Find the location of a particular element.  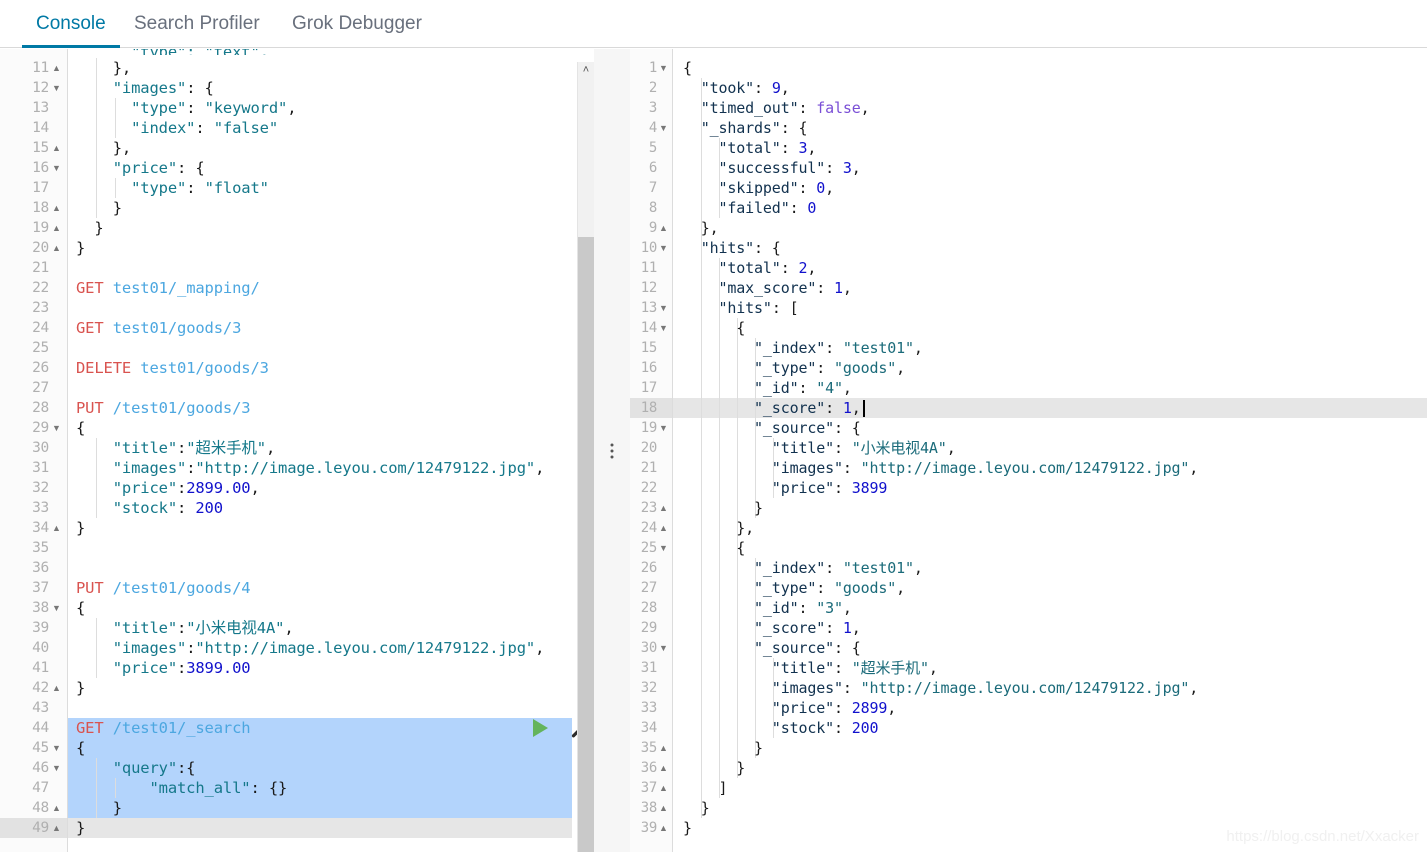

pane-splitter is located at coordinates (612, 450).